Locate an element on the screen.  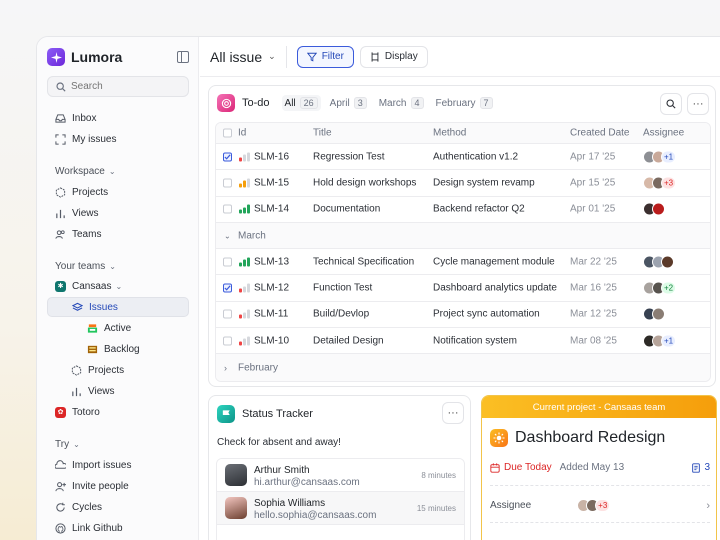
sidebar-item-team-views: Views is located at coordinates (118, 391).